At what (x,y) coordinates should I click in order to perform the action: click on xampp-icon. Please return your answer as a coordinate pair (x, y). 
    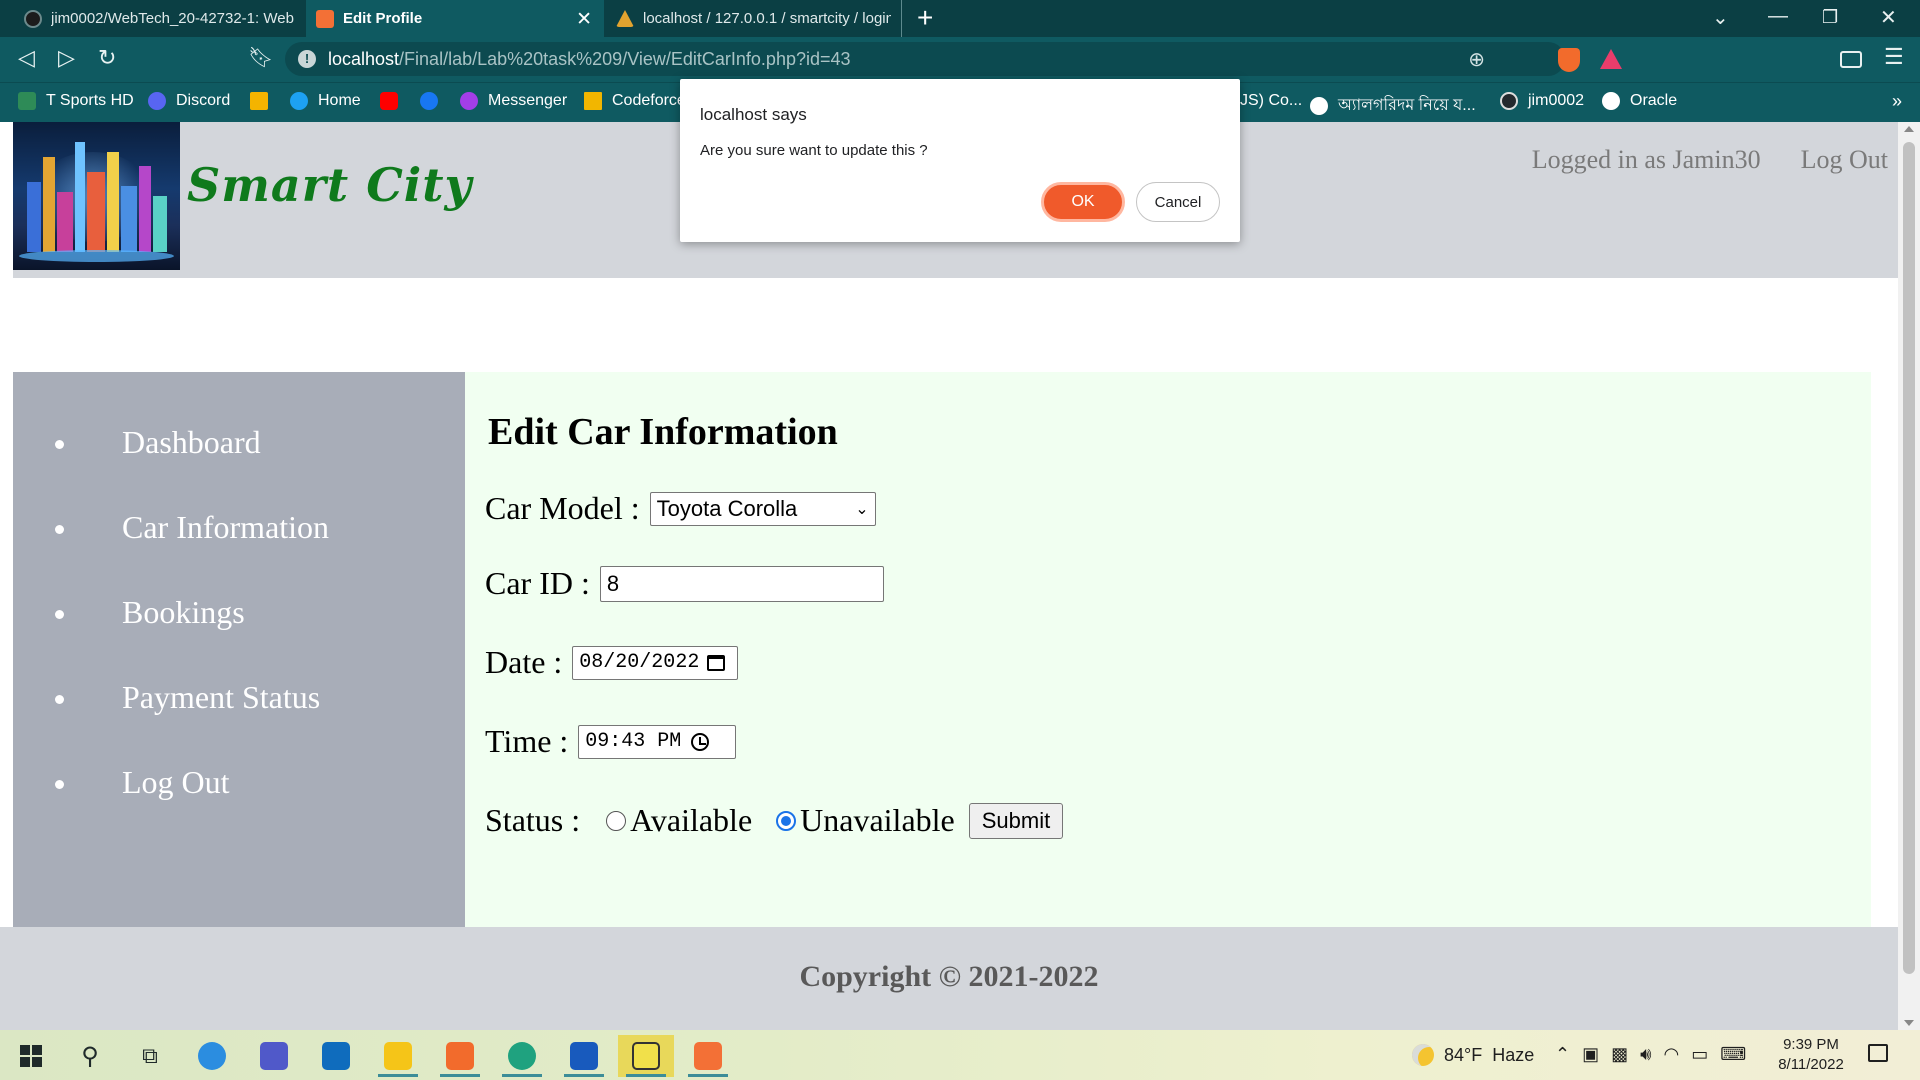
    Looking at the image, I should click on (708, 1056).